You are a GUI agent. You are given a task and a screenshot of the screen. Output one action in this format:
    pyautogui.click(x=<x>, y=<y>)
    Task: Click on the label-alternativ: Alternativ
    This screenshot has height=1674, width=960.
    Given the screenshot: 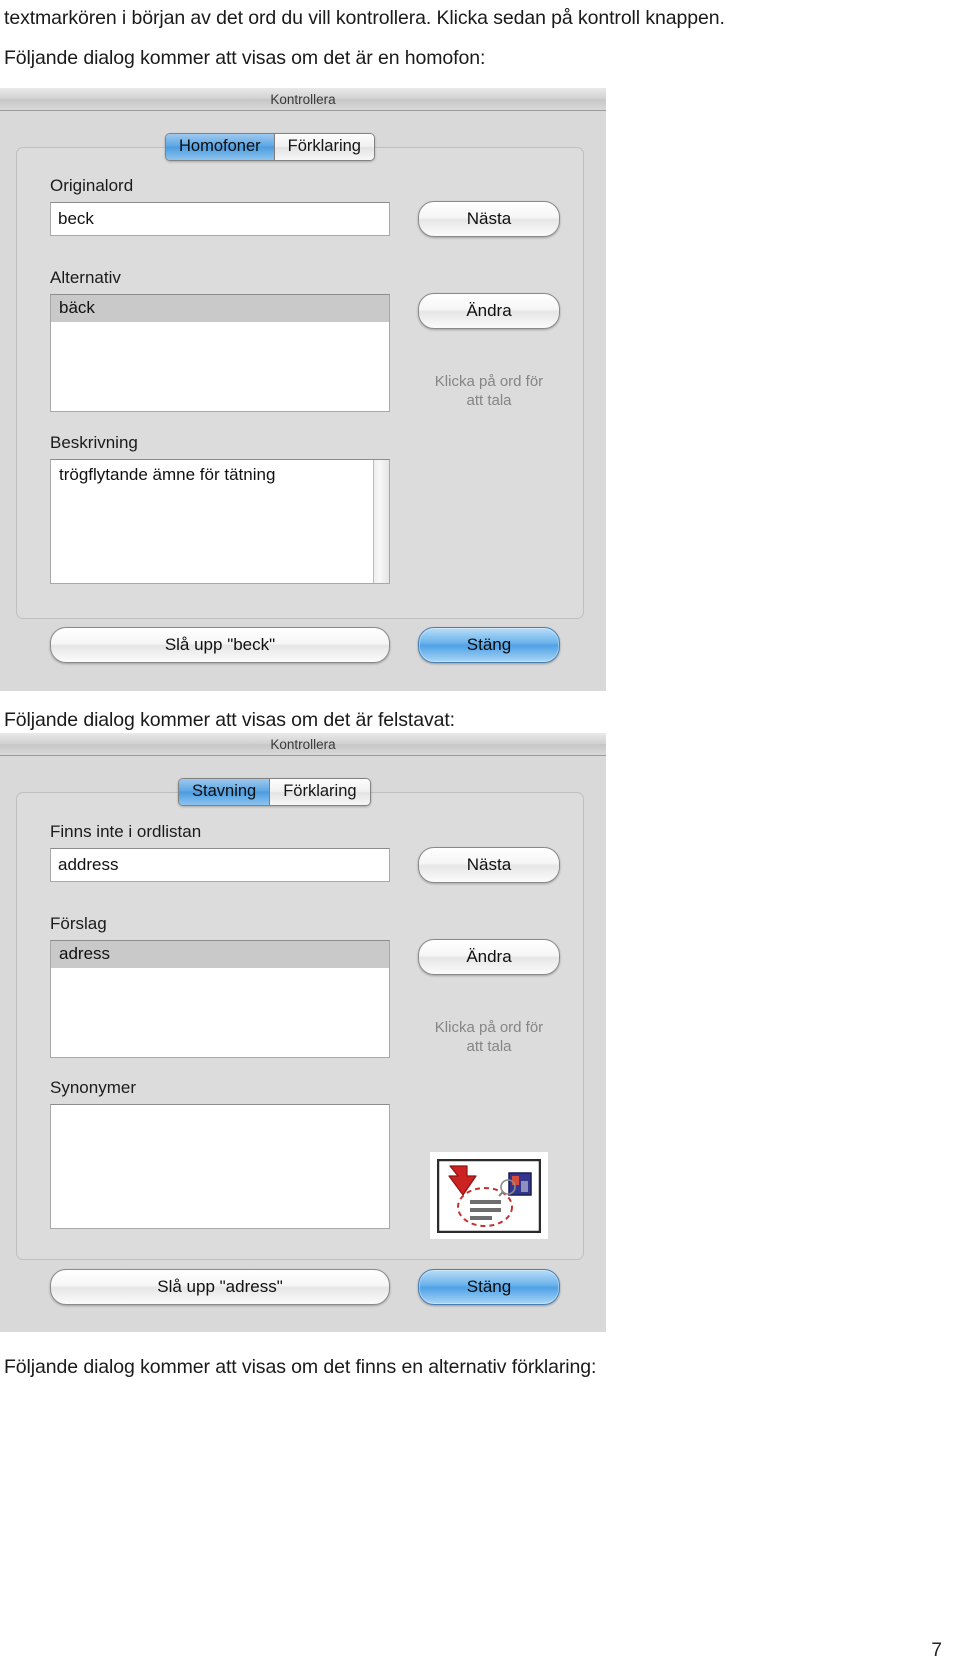 What is the action you would take?
    pyautogui.click(x=85, y=277)
    